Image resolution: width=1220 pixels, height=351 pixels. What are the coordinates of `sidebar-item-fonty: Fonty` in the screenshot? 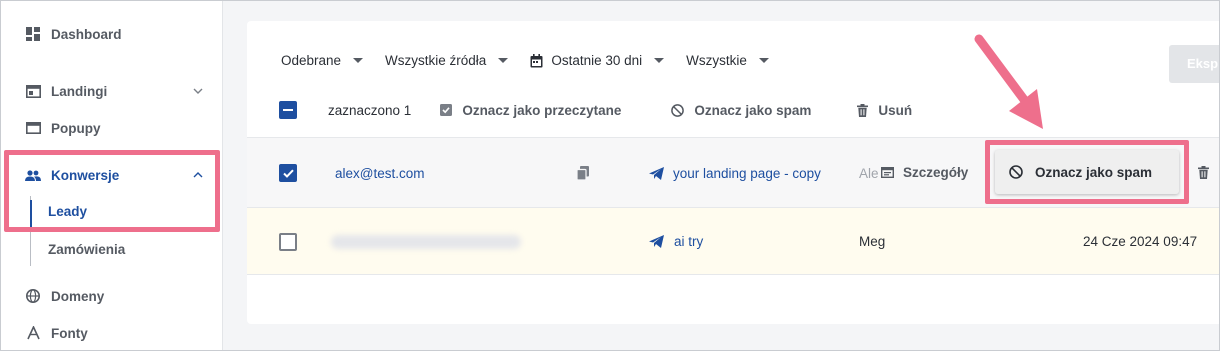 It's located at (56, 333).